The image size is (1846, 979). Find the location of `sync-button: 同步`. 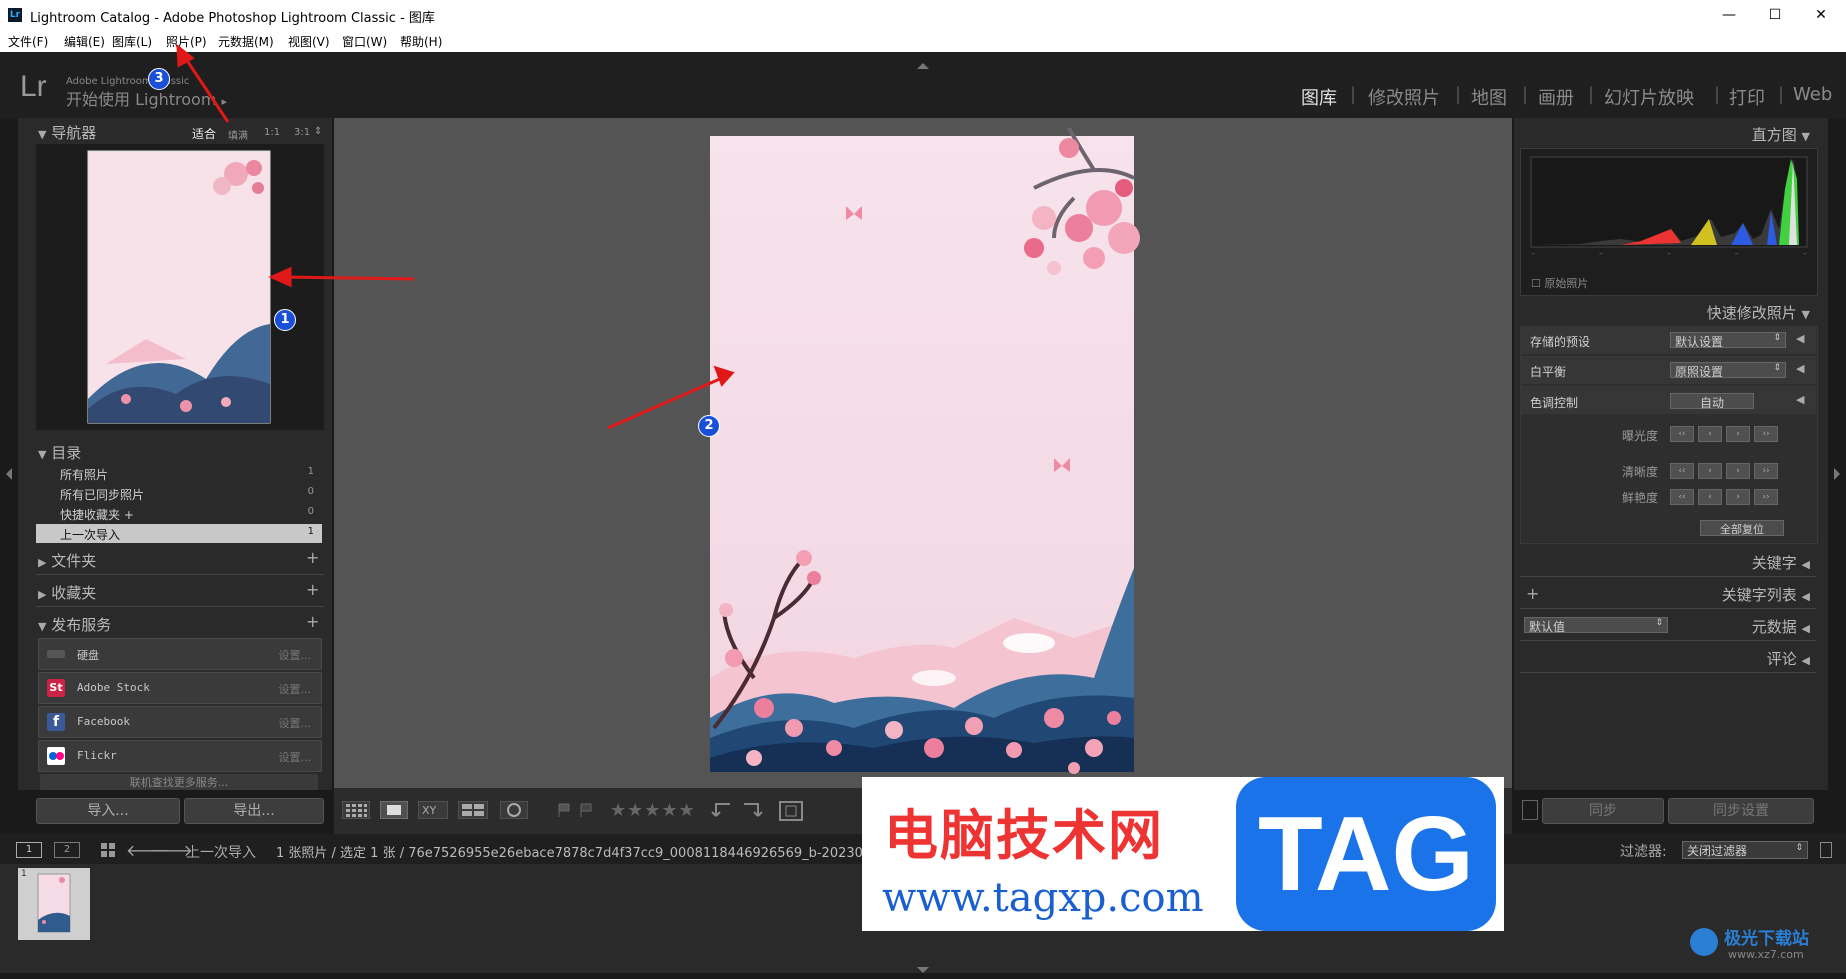

sync-button: 同步 is located at coordinates (1603, 811).